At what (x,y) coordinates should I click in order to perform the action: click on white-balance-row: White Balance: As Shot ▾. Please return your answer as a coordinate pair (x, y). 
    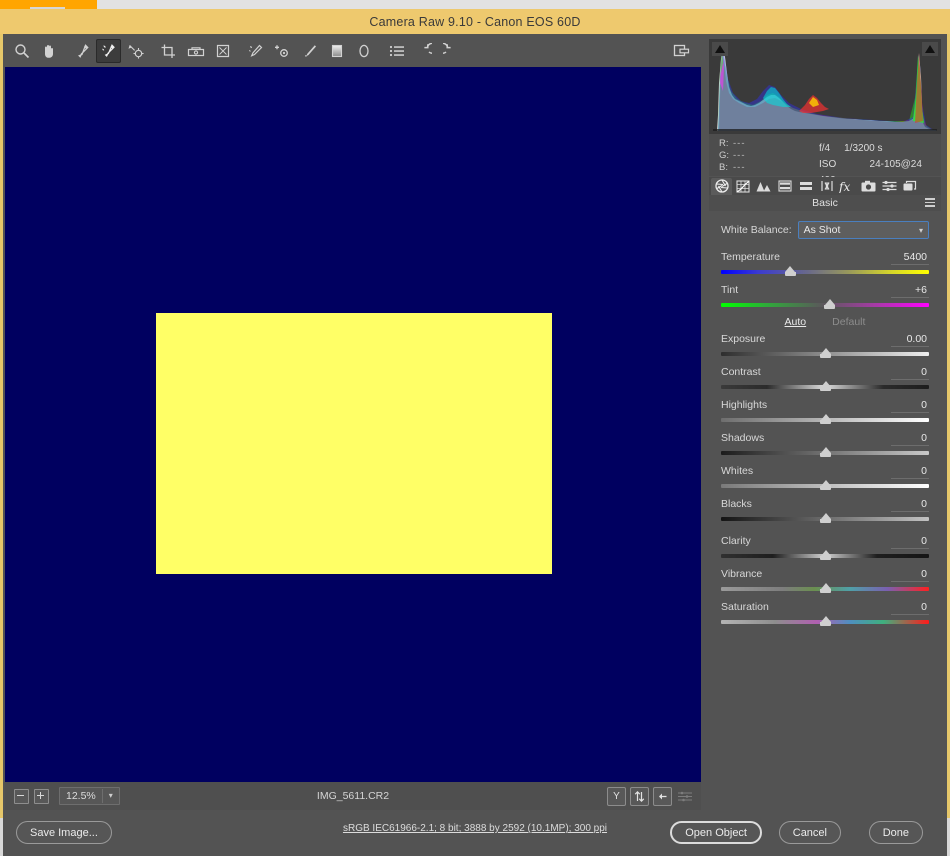
    Looking at the image, I should click on (825, 230).